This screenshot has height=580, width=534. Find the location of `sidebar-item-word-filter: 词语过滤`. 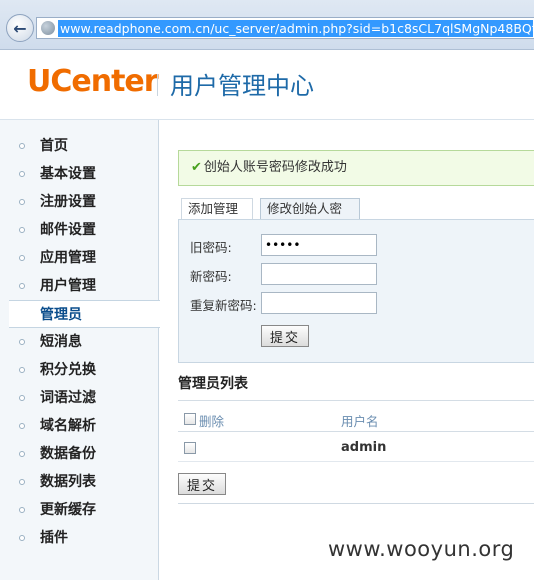

sidebar-item-word-filter: 词语过滤 is located at coordinates (79, 398).